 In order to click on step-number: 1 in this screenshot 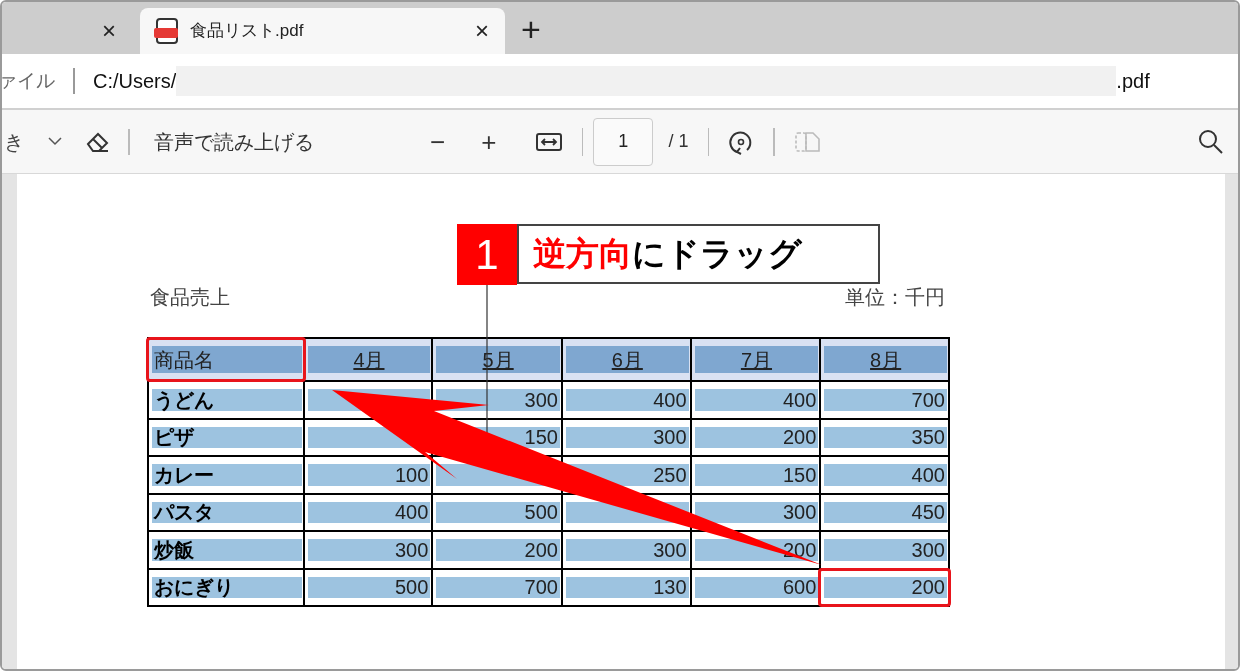, I will do `click(487, 254)`.